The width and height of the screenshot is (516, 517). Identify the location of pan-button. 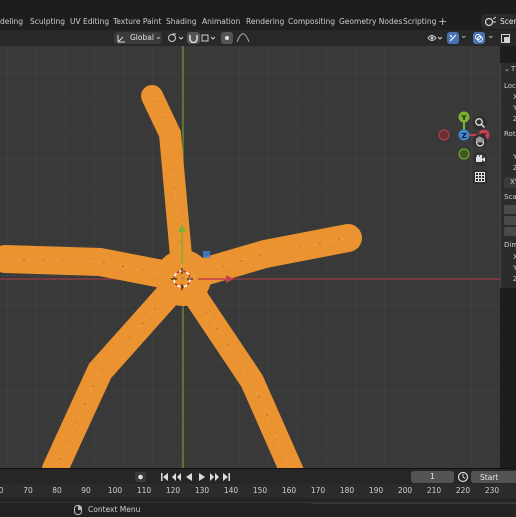
(480, 141).